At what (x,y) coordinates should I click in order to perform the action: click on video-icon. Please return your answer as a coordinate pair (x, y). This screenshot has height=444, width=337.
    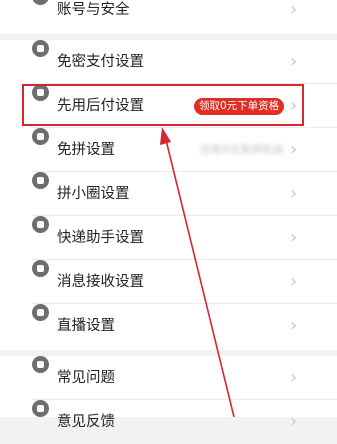
    Looking at the image, I should click on (40, 312).